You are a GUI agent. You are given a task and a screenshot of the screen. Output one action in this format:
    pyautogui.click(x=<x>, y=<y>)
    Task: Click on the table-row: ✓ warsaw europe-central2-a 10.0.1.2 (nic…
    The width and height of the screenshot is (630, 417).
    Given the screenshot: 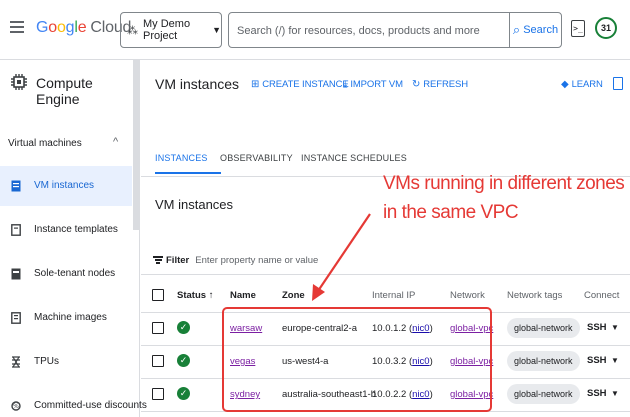 What is the action you would take?
    pyautogui.click(x=385, y=329)
    